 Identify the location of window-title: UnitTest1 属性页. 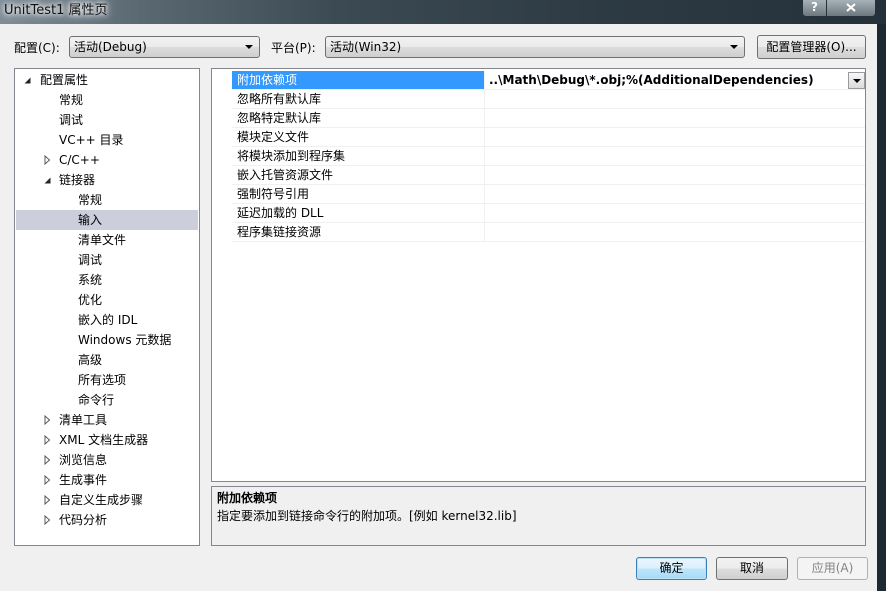
(56, 10).